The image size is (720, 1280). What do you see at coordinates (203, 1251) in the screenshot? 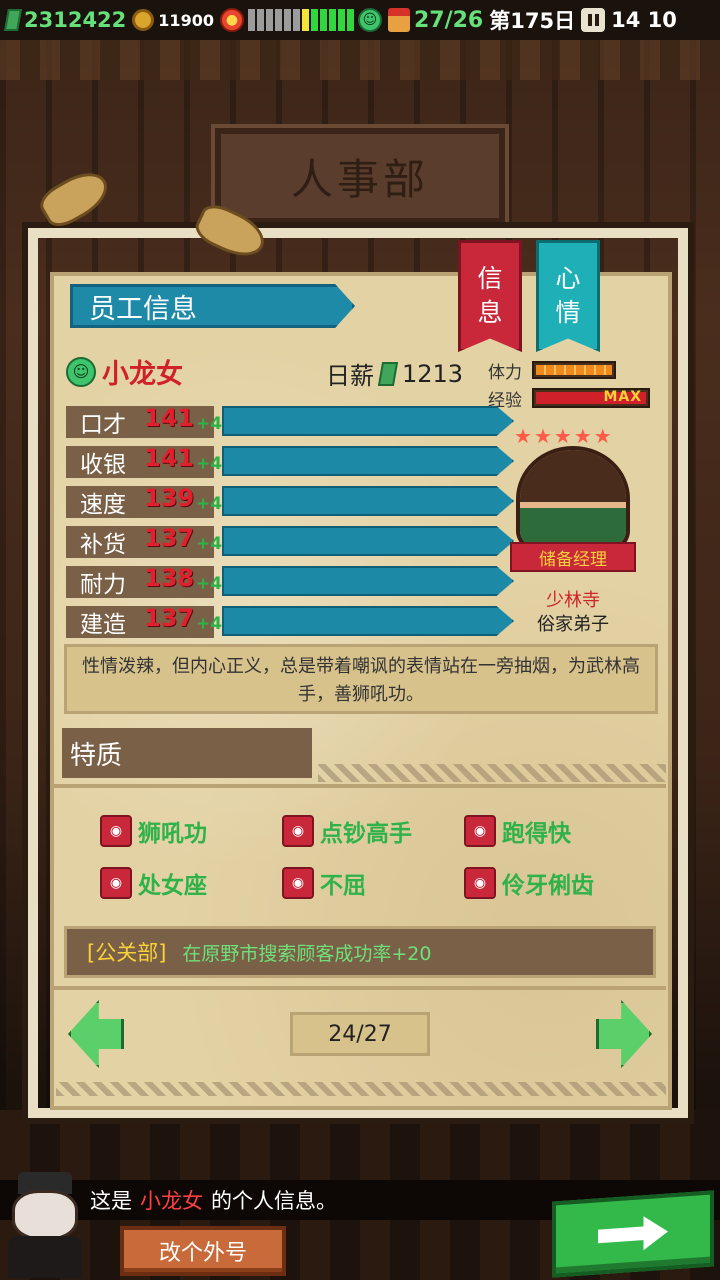
I see `nickname-button: 改个外号` at bounding box center [203, 1251].